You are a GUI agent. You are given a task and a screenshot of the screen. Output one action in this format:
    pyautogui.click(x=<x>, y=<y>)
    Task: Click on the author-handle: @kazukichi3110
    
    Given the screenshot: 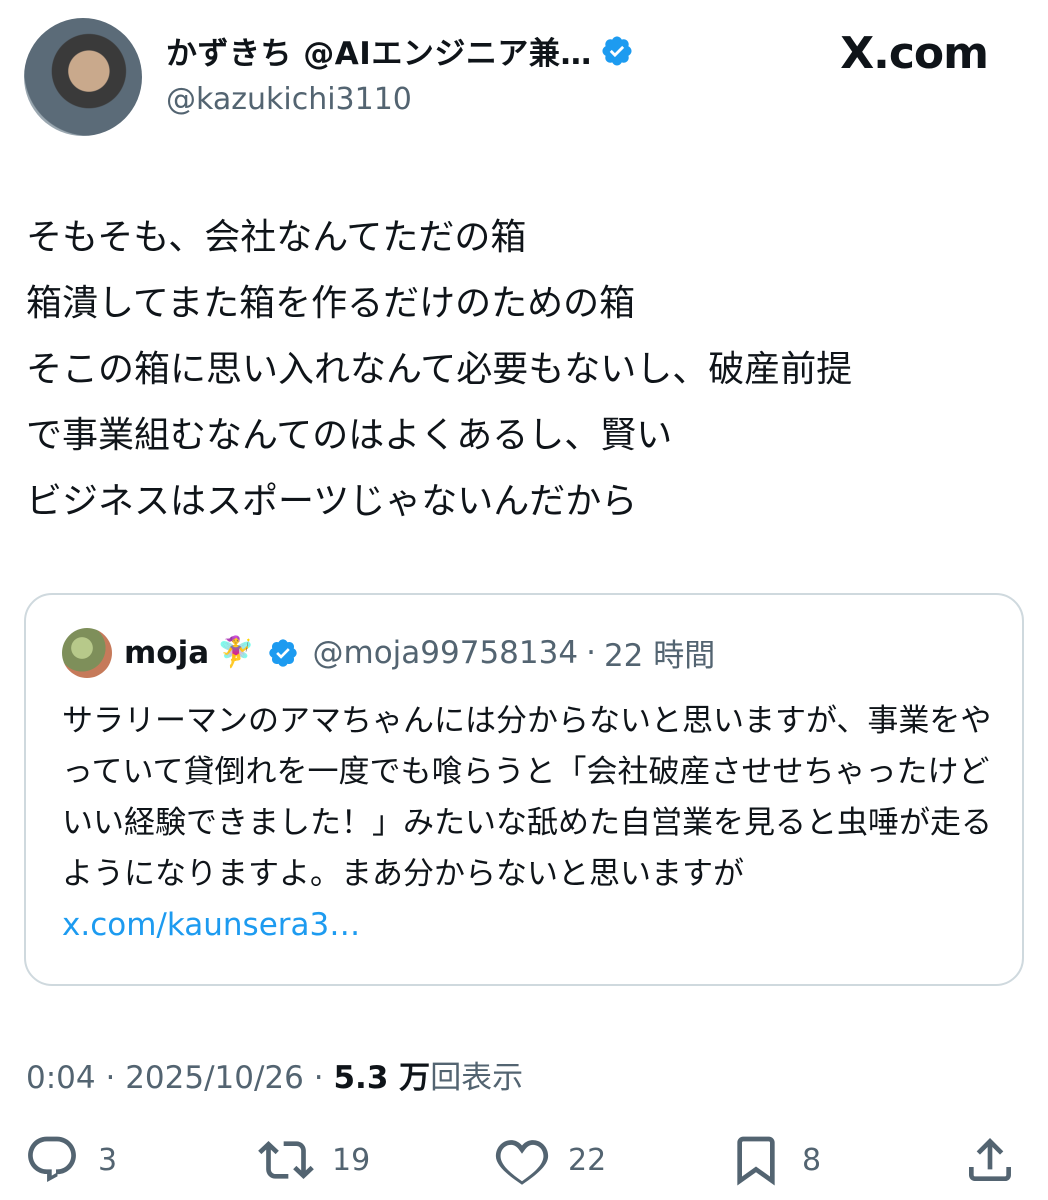 What is the action you would take?
    pyautogui.click(x=289, y=99)
    